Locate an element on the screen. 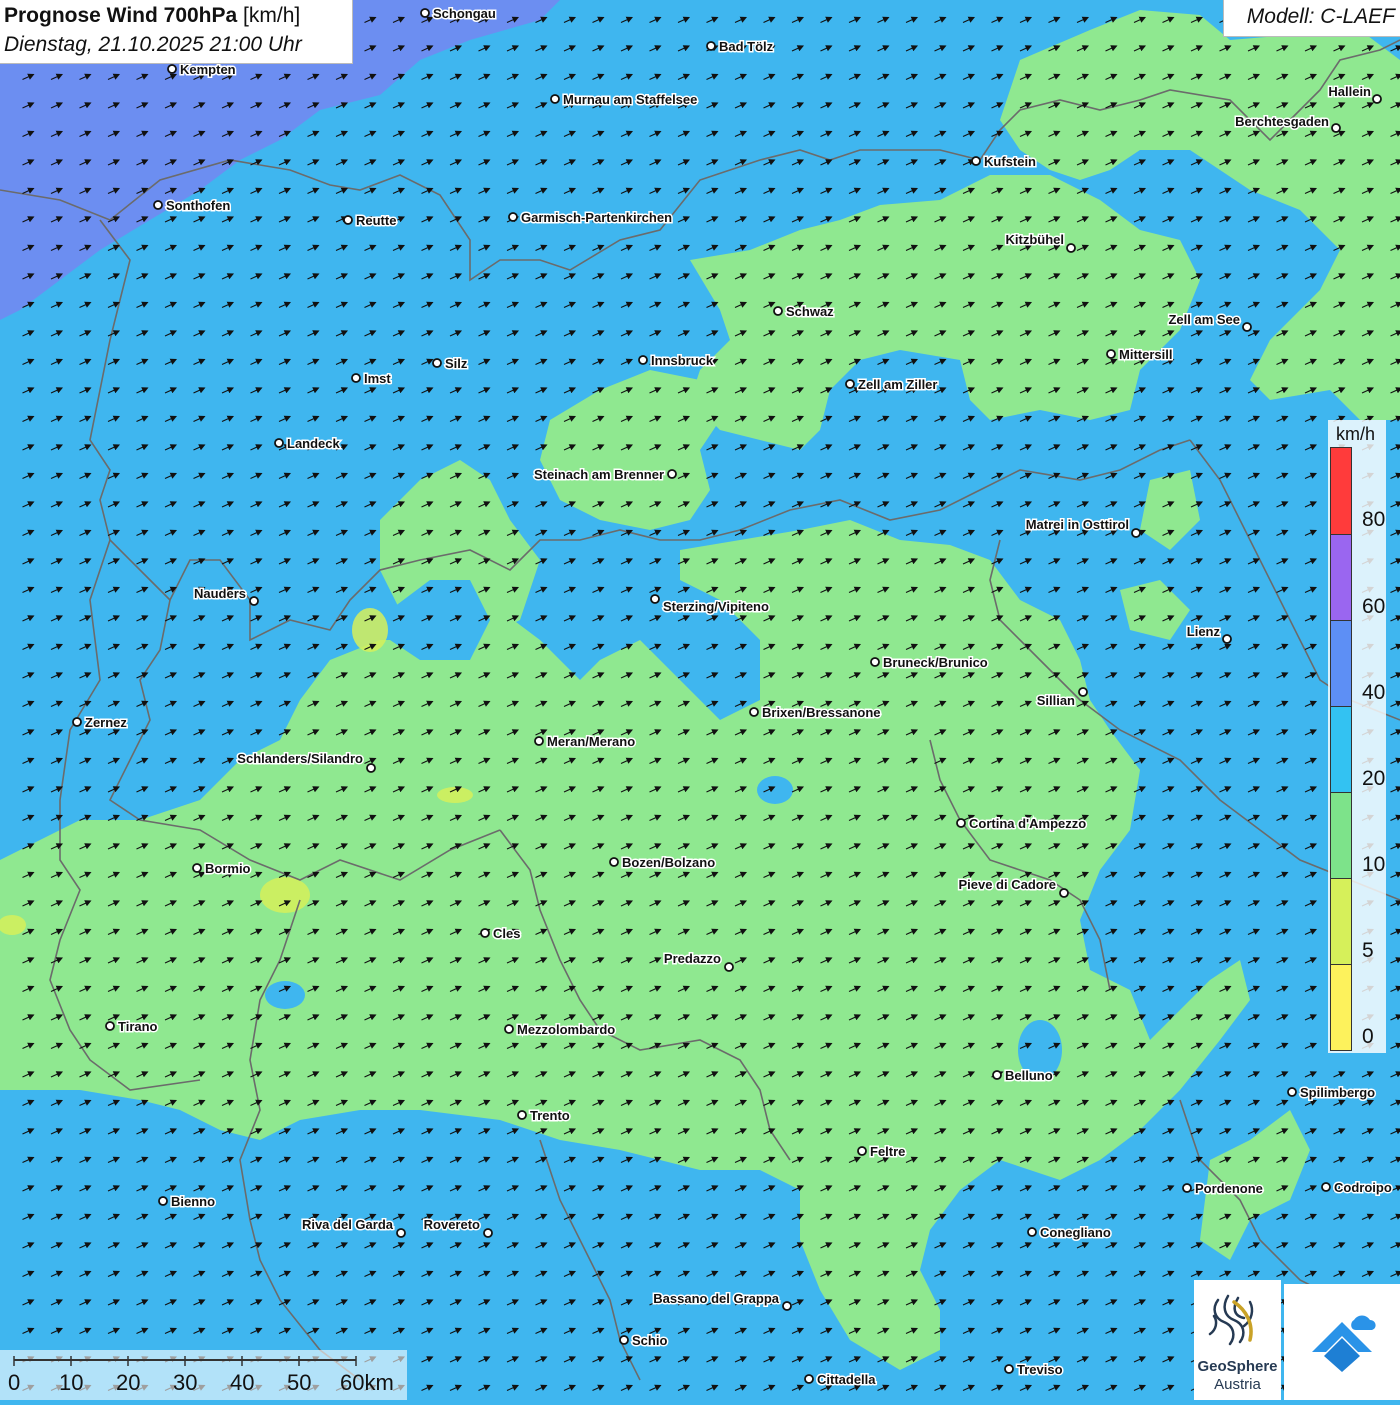 This screenshot has height=1405, width=1400. svg-text: Schongau is located at coordinates (464, 13).